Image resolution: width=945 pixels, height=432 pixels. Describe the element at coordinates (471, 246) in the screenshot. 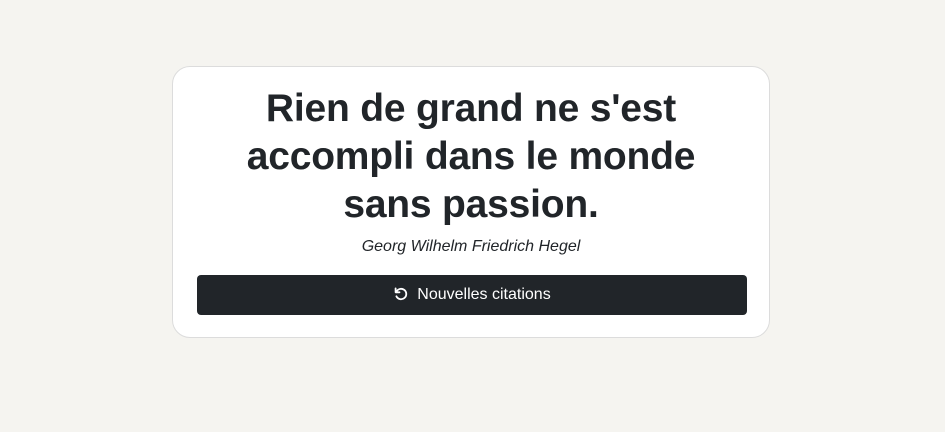

I see `quote-author: Georg Wilhelm Friedrich Hegel` at that location.